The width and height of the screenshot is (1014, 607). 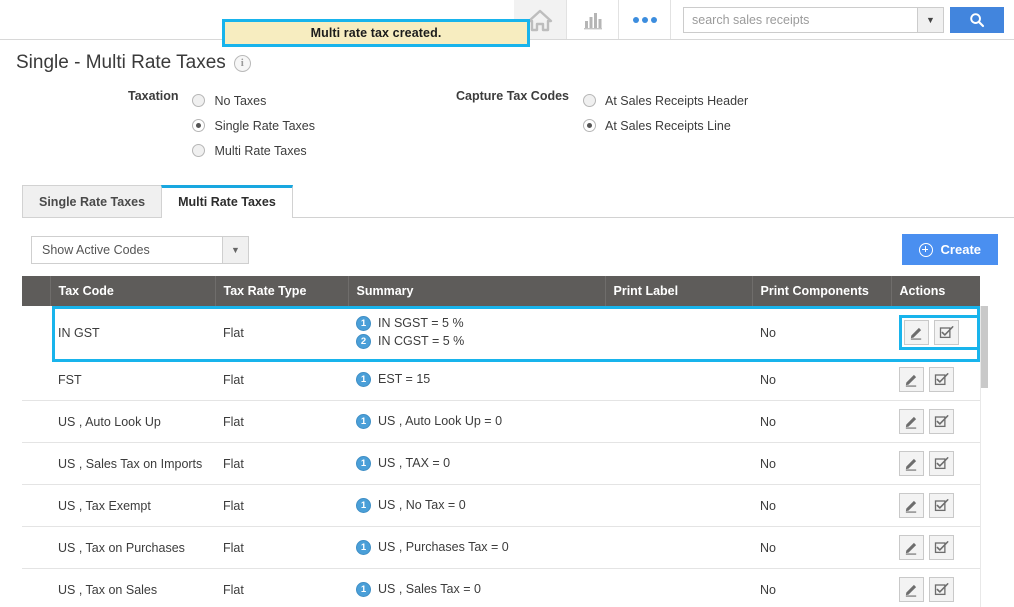 I want to click on tab-bar: Single Rate Taxes Multi Rate Taxes, so click(x=518, y=201).